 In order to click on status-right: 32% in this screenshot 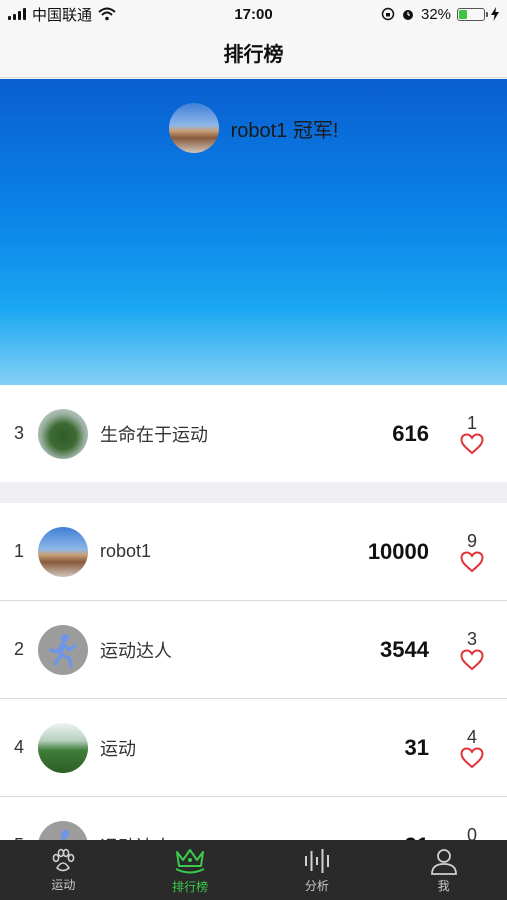, I will do `click(417, 14)`.